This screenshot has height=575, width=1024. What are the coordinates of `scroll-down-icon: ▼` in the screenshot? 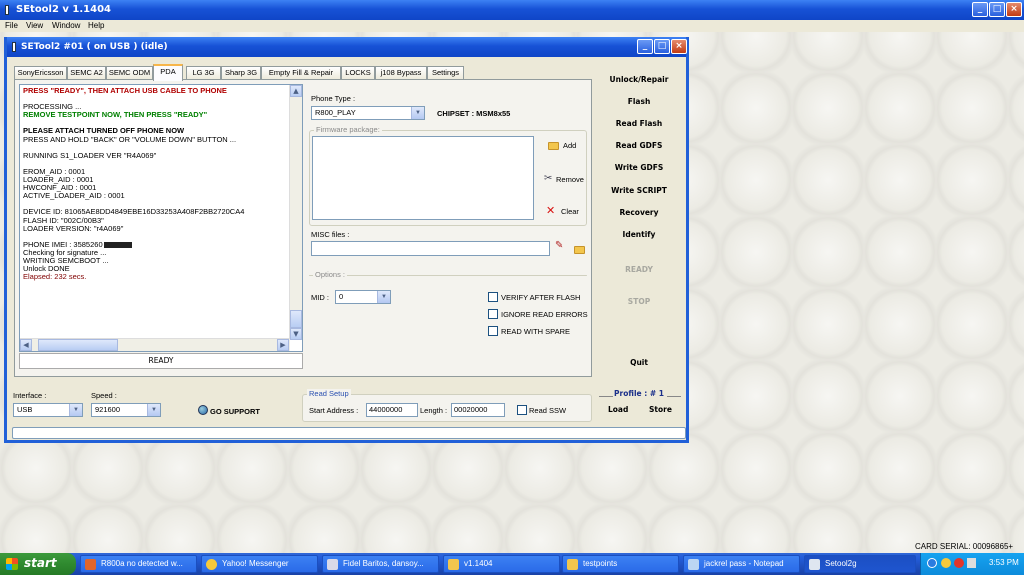 It's located at (296, 334).